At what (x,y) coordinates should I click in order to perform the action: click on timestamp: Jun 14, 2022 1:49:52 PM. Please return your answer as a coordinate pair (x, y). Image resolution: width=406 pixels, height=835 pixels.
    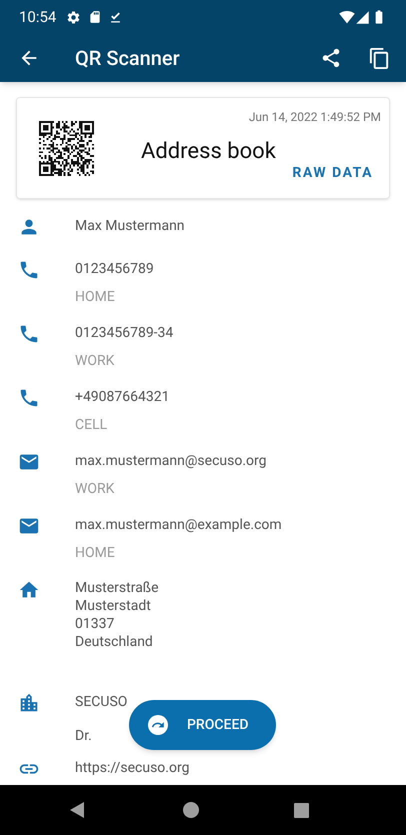
    Looking at the image, I should click on (314, 117).